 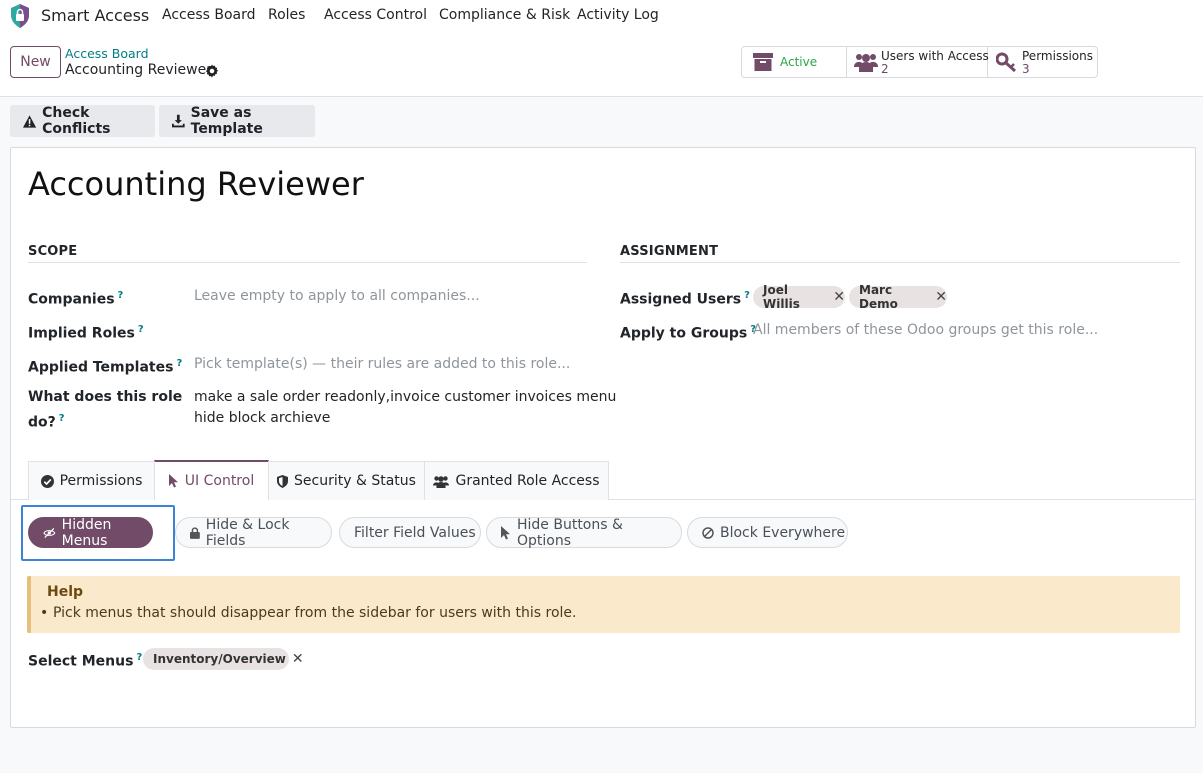 I want to click on stat-permissions-button: Permissions 3, so click(x=1042, y=62).